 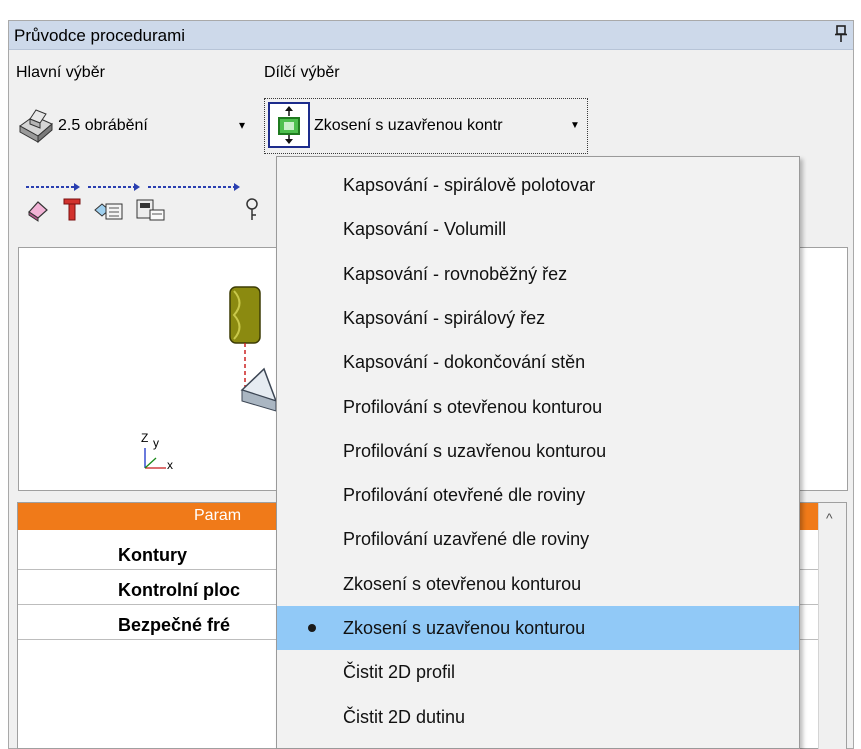 What do you see at coordinates (72, 209) in the screenshot?
I see `tool-icon` at bounding box center [72, 209].